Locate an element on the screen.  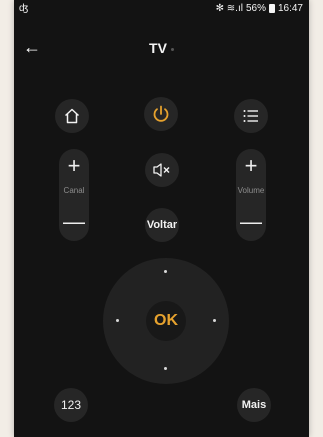
mute-icon is located at coordinates (161, 170).